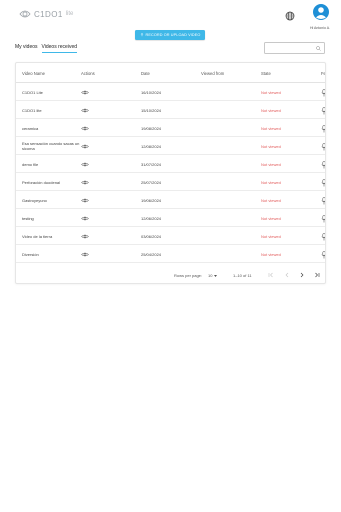  What do you see at coordinates (321, 12) in the screenshot?
I see `user-avatar-icon` at bounding box center [321, 12].